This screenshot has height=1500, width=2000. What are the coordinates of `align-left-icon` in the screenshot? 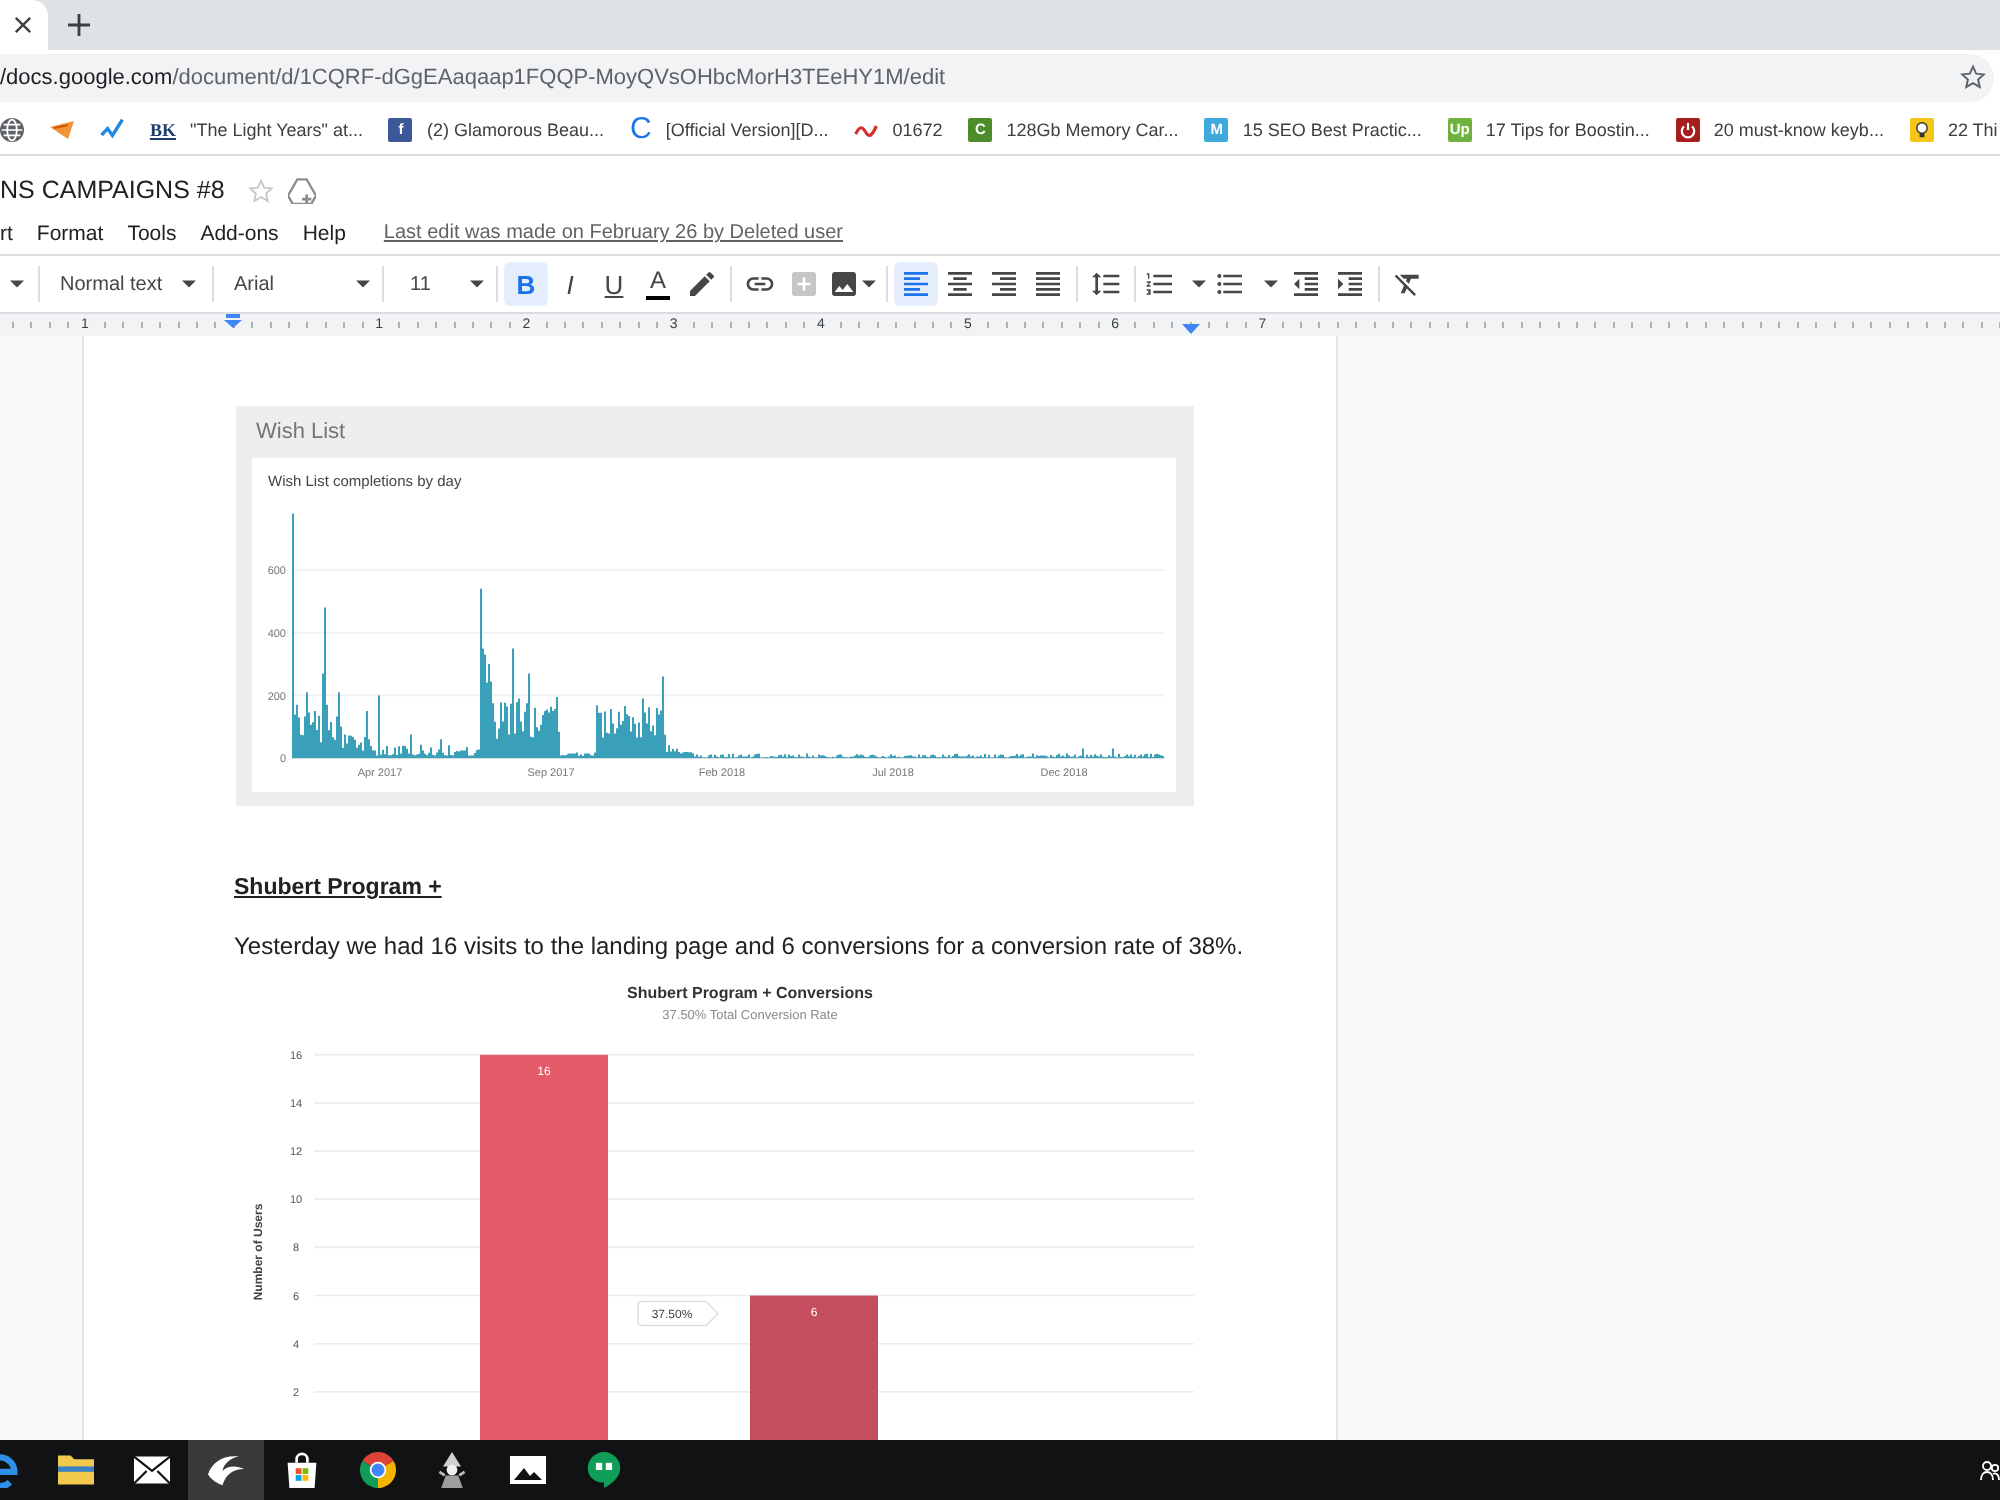 It's located at (915, 284).